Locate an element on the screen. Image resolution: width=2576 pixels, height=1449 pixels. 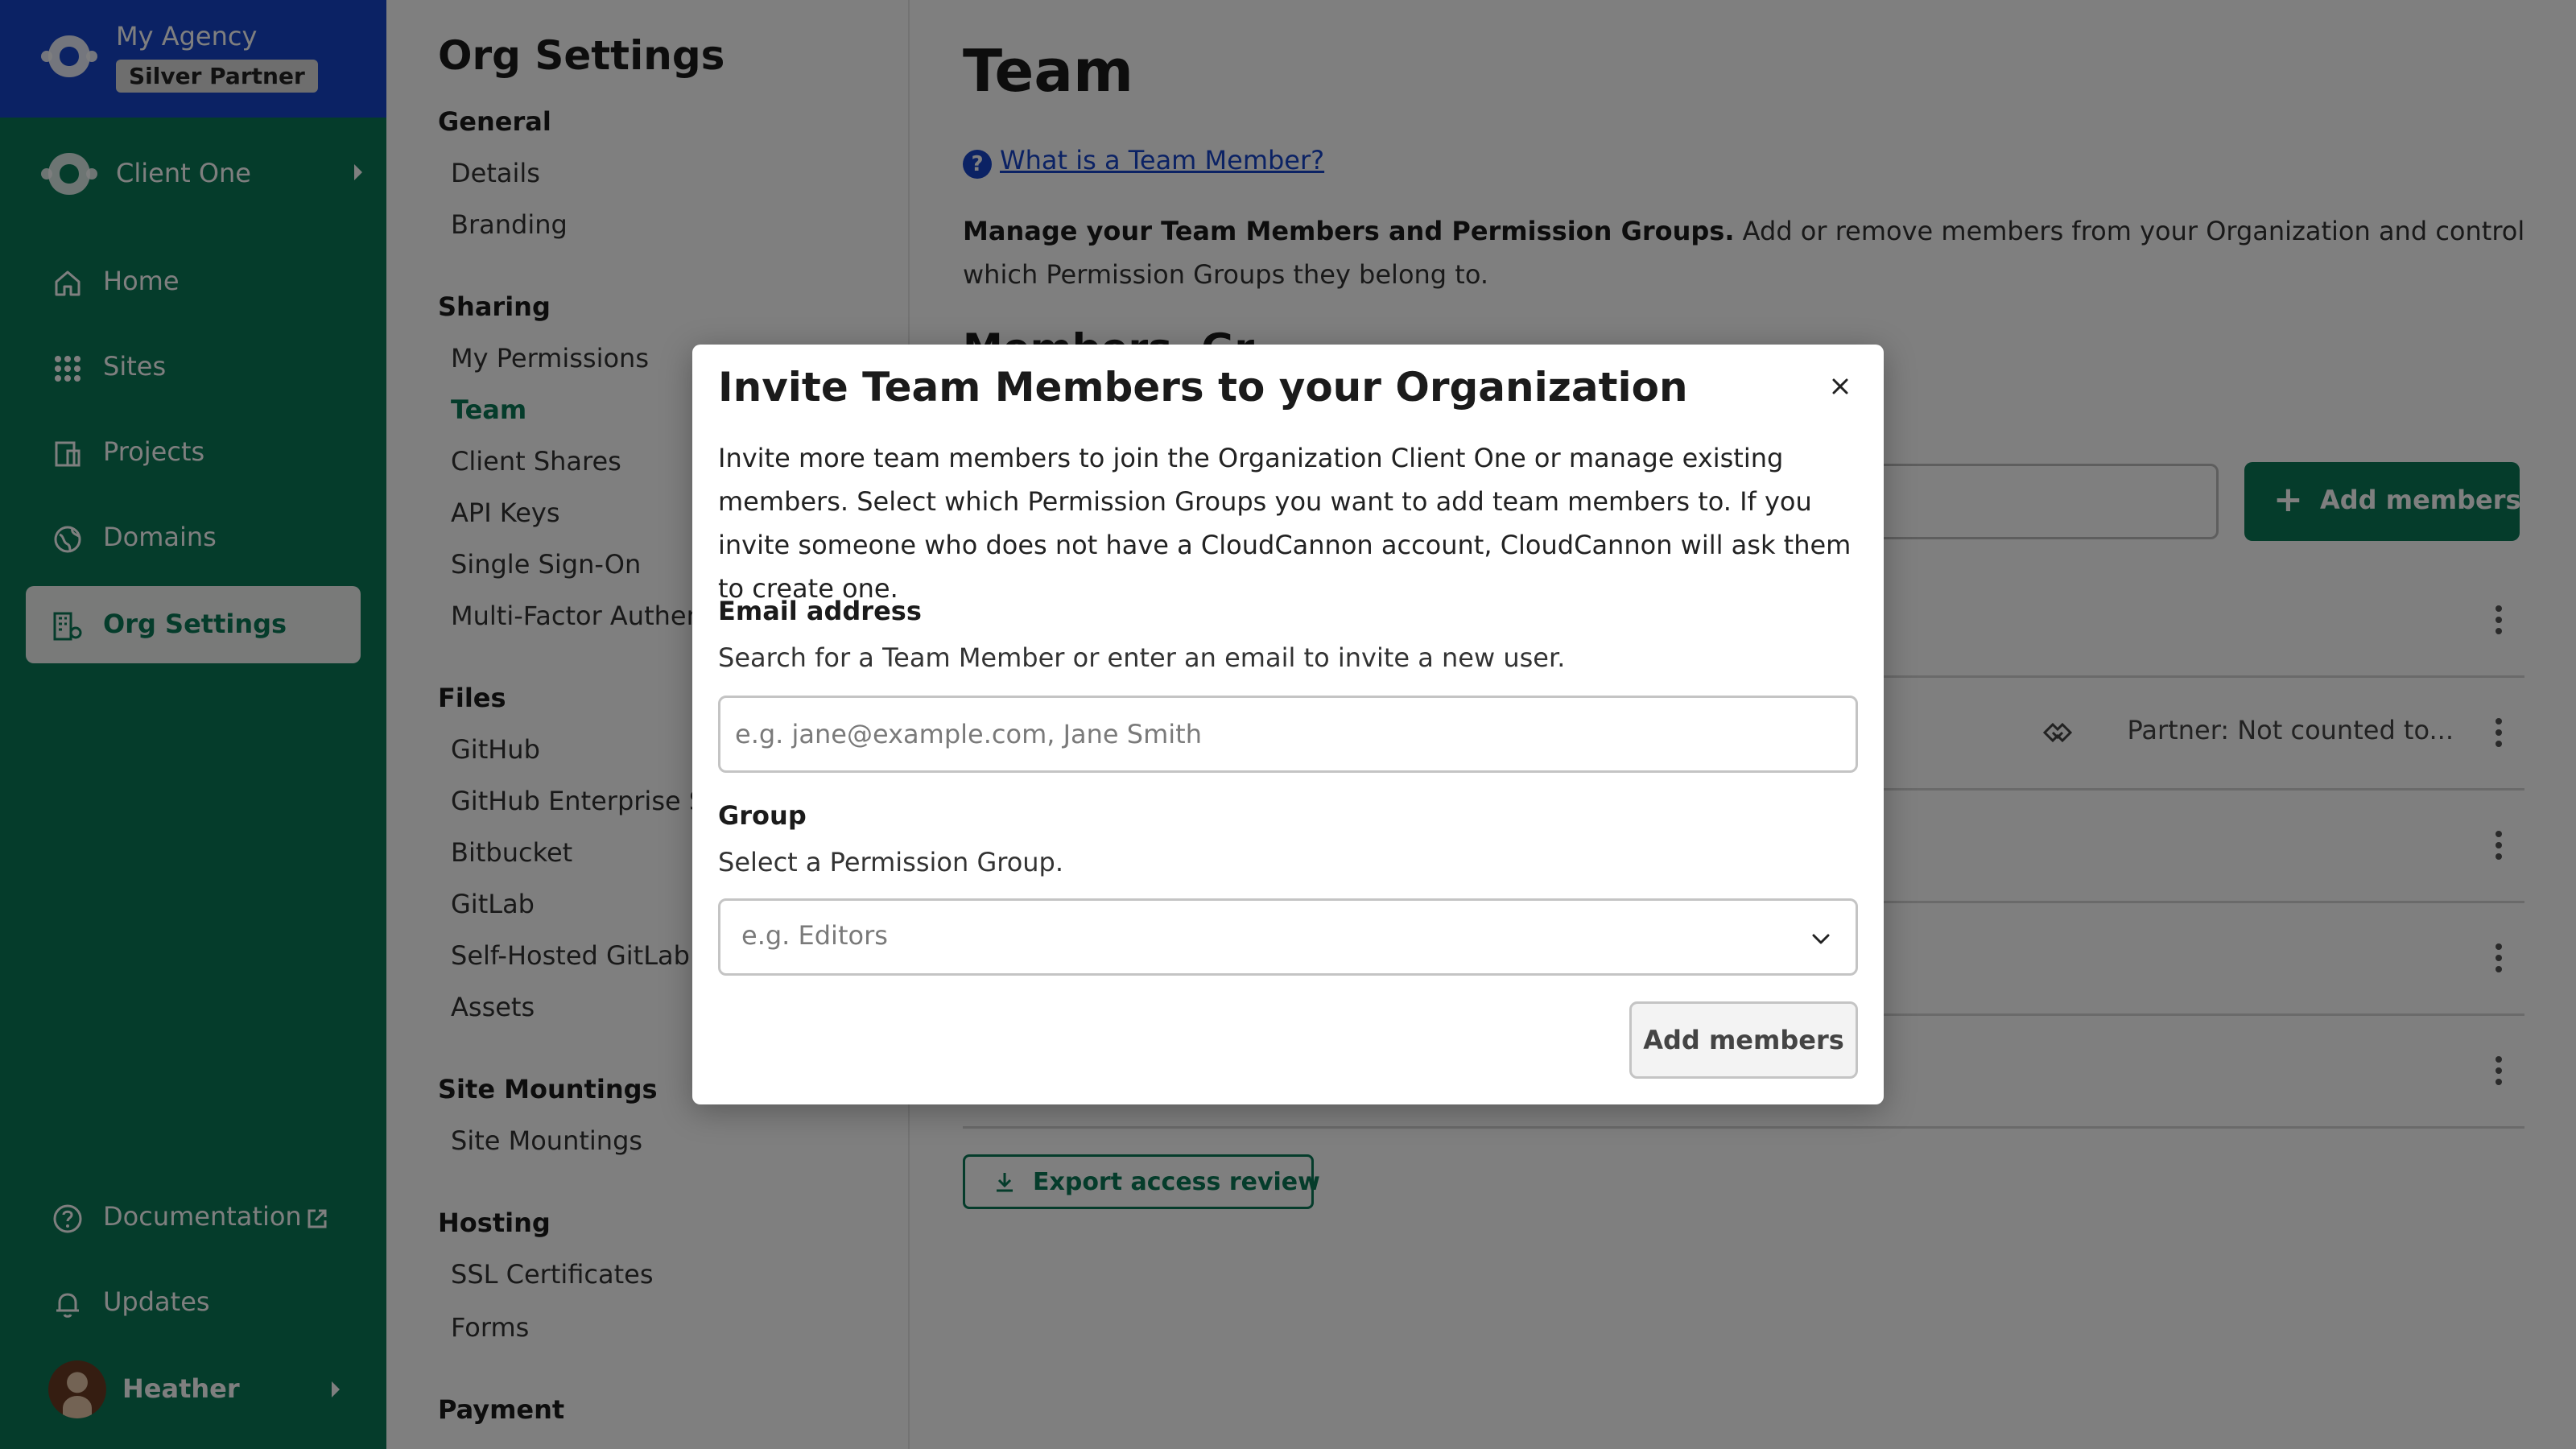
close-icon is located at coordinates (1840, 386).